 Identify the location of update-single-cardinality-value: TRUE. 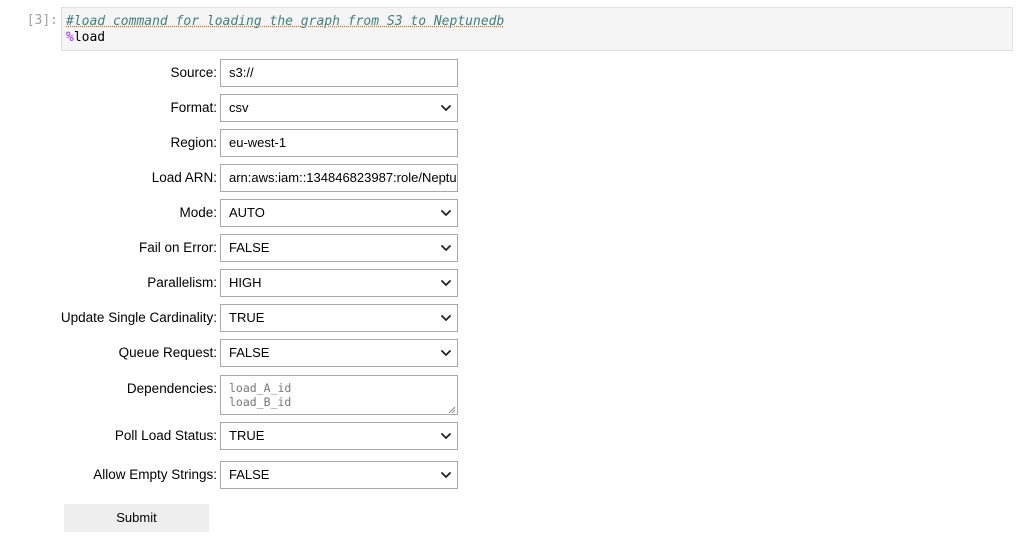
(247, 317).